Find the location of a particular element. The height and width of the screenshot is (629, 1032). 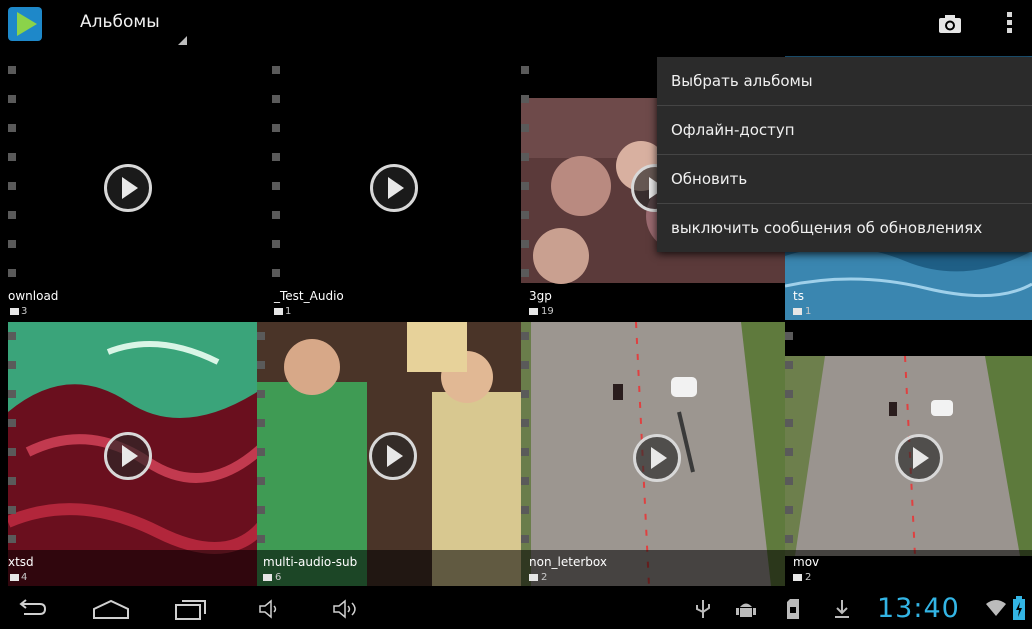

menu-item-offline-access: Офлайн-доступ is located at coordinates (844, 130).